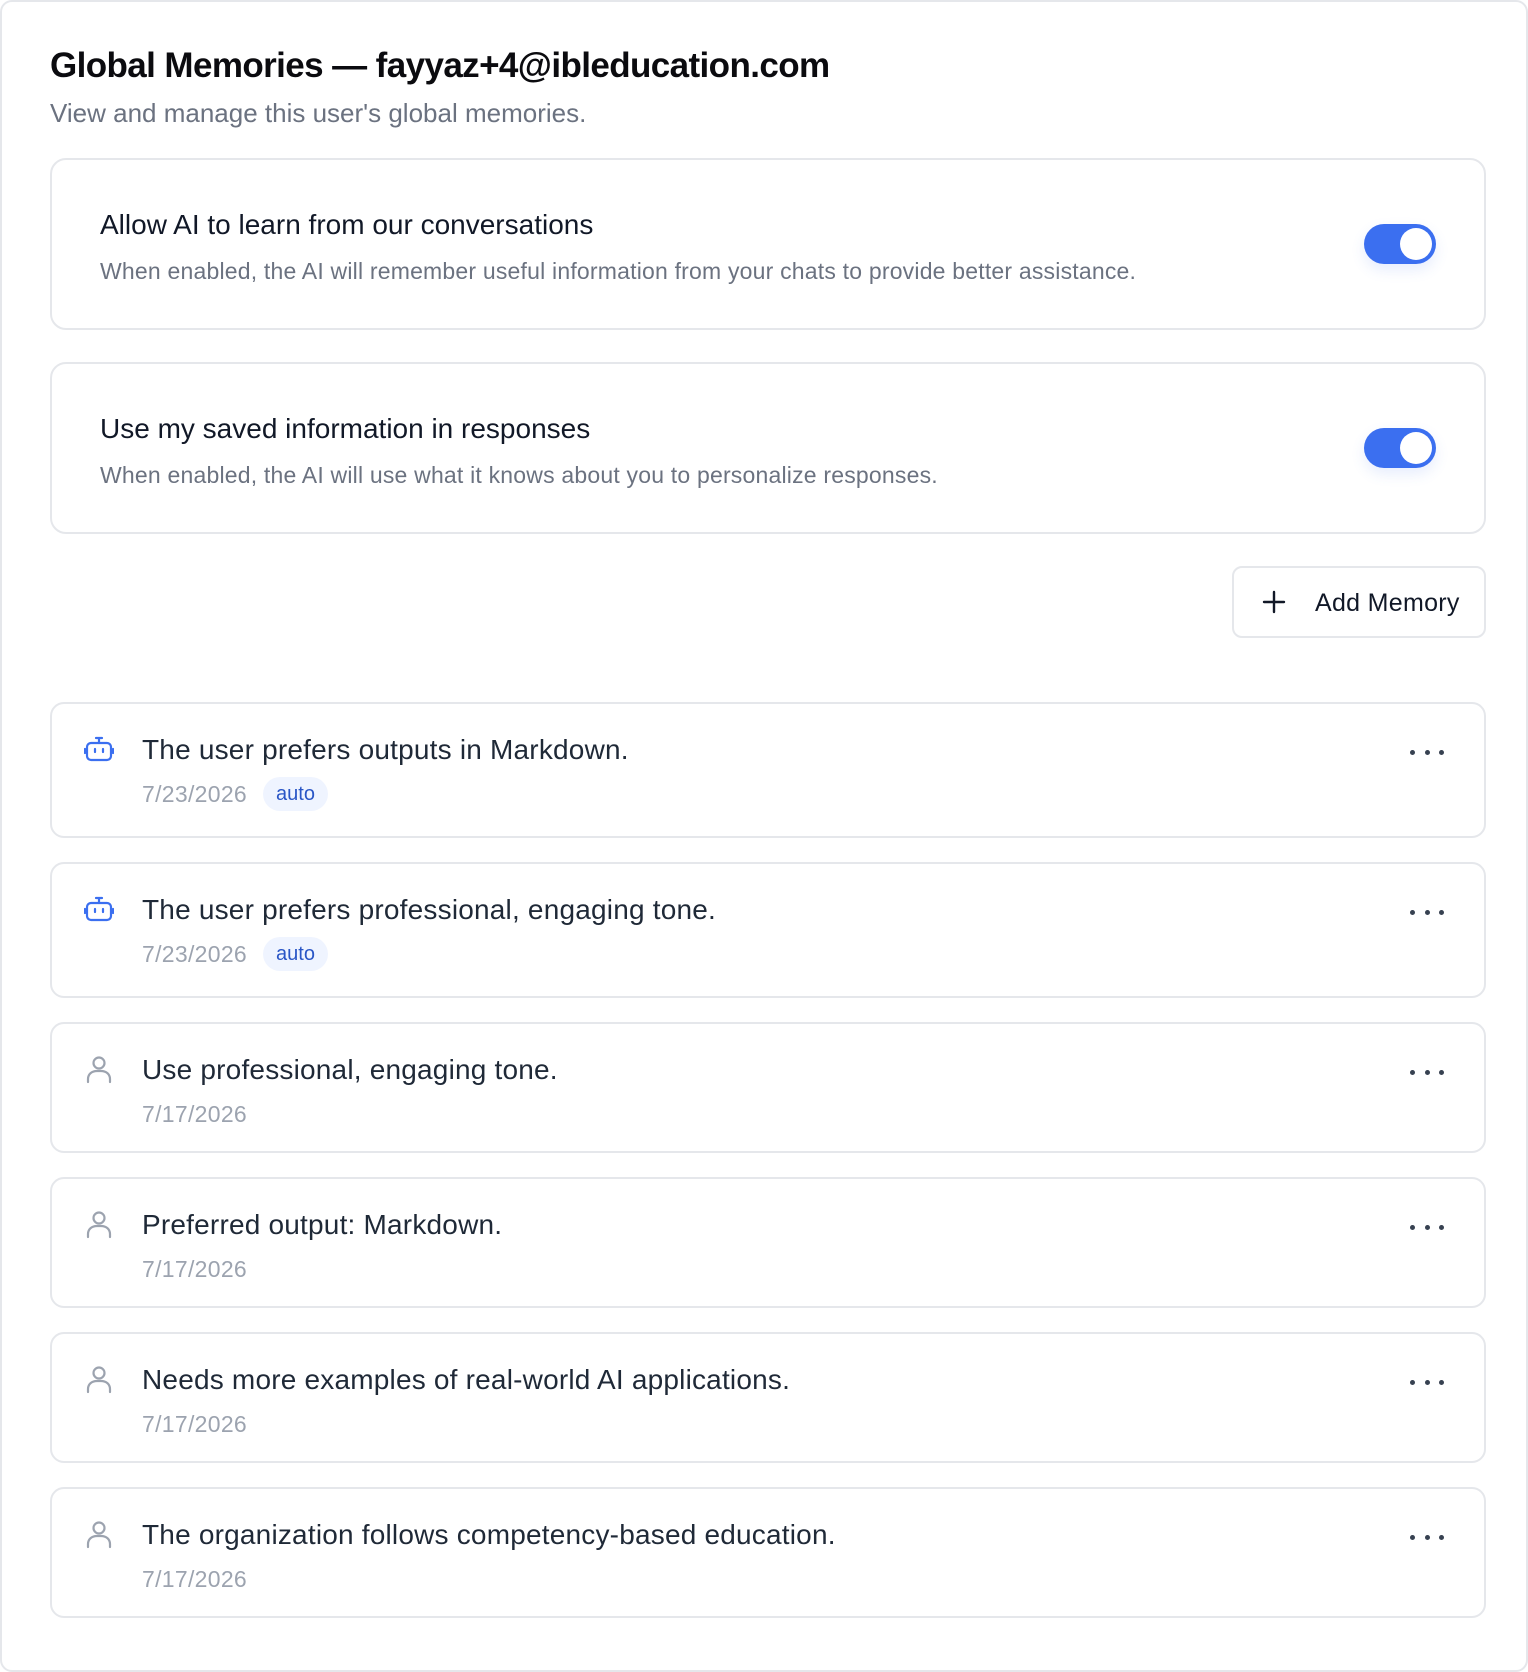  Describe the element at coordinates (768, 1242) in the screenshot. I see `memory-item: Preferred output: Markdown. 7/17/2026` at that location.